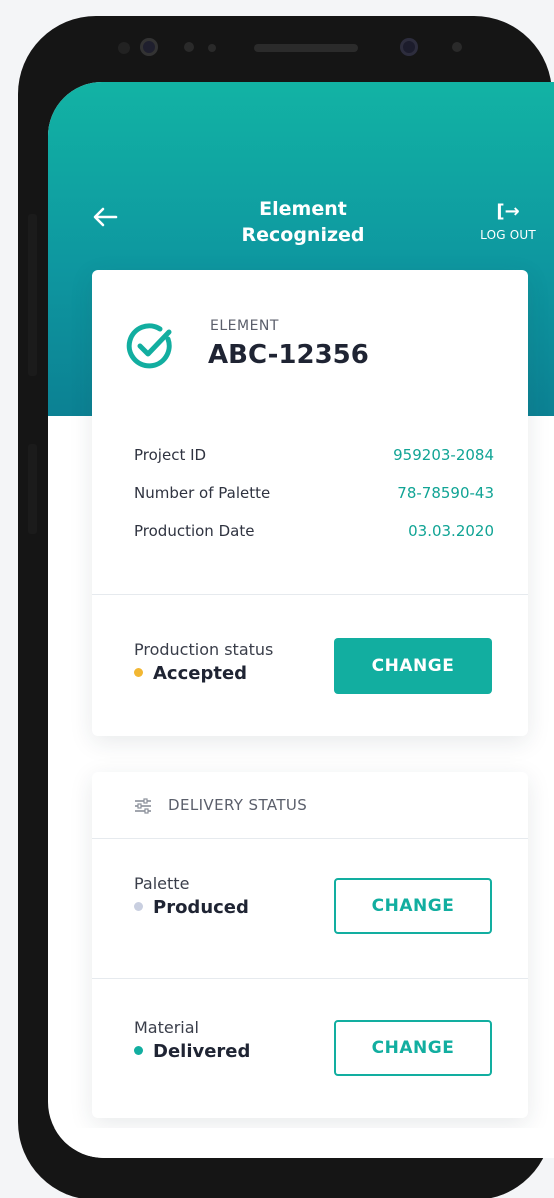 The image size is (554, 1198). I want to click on logout-button: [→ LOG OUT, so click(508, 222).